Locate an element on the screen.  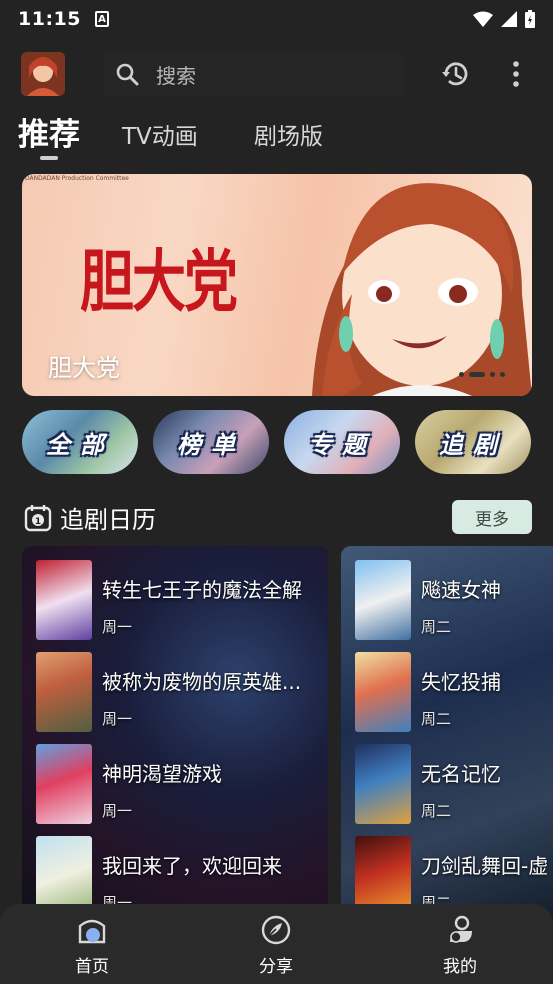
top-bar: 搜索 is located at coordinates (276, 75).